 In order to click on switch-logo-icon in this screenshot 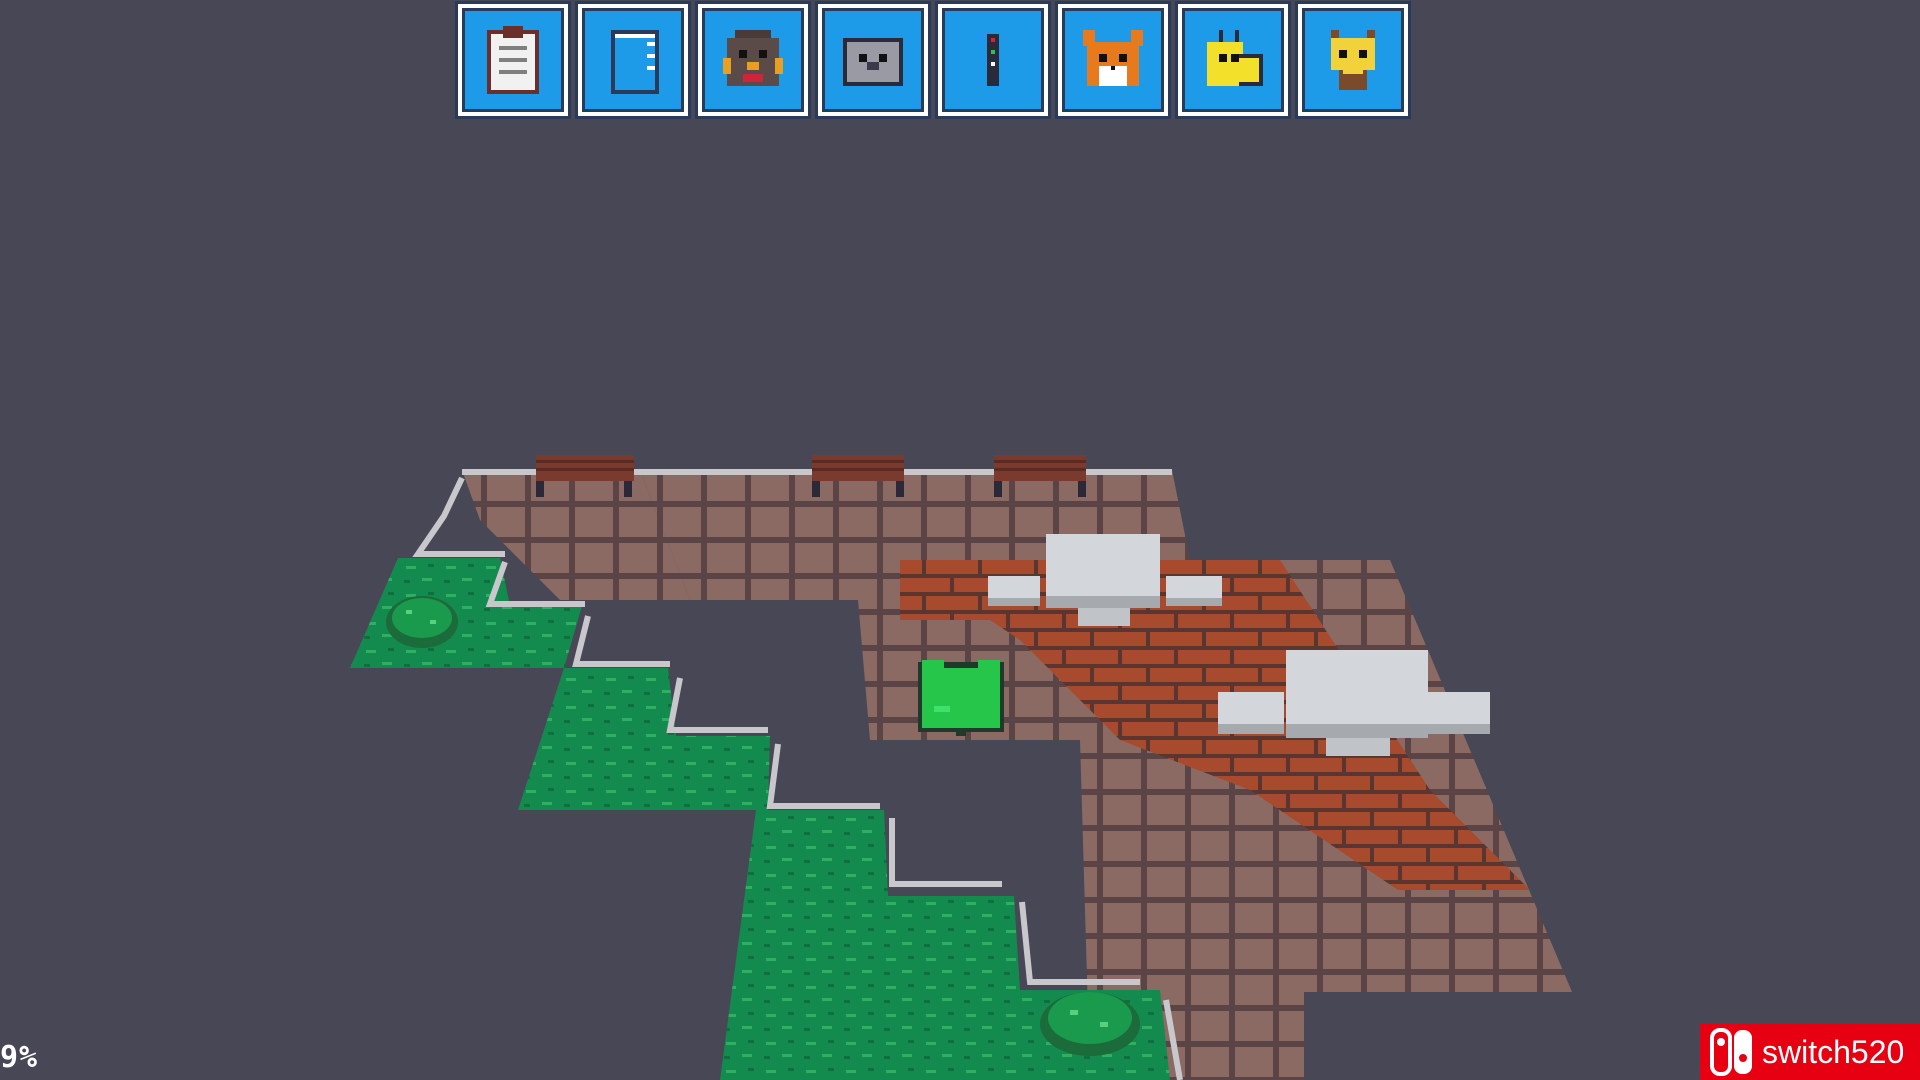, I will do `click(1731, 1052)`.